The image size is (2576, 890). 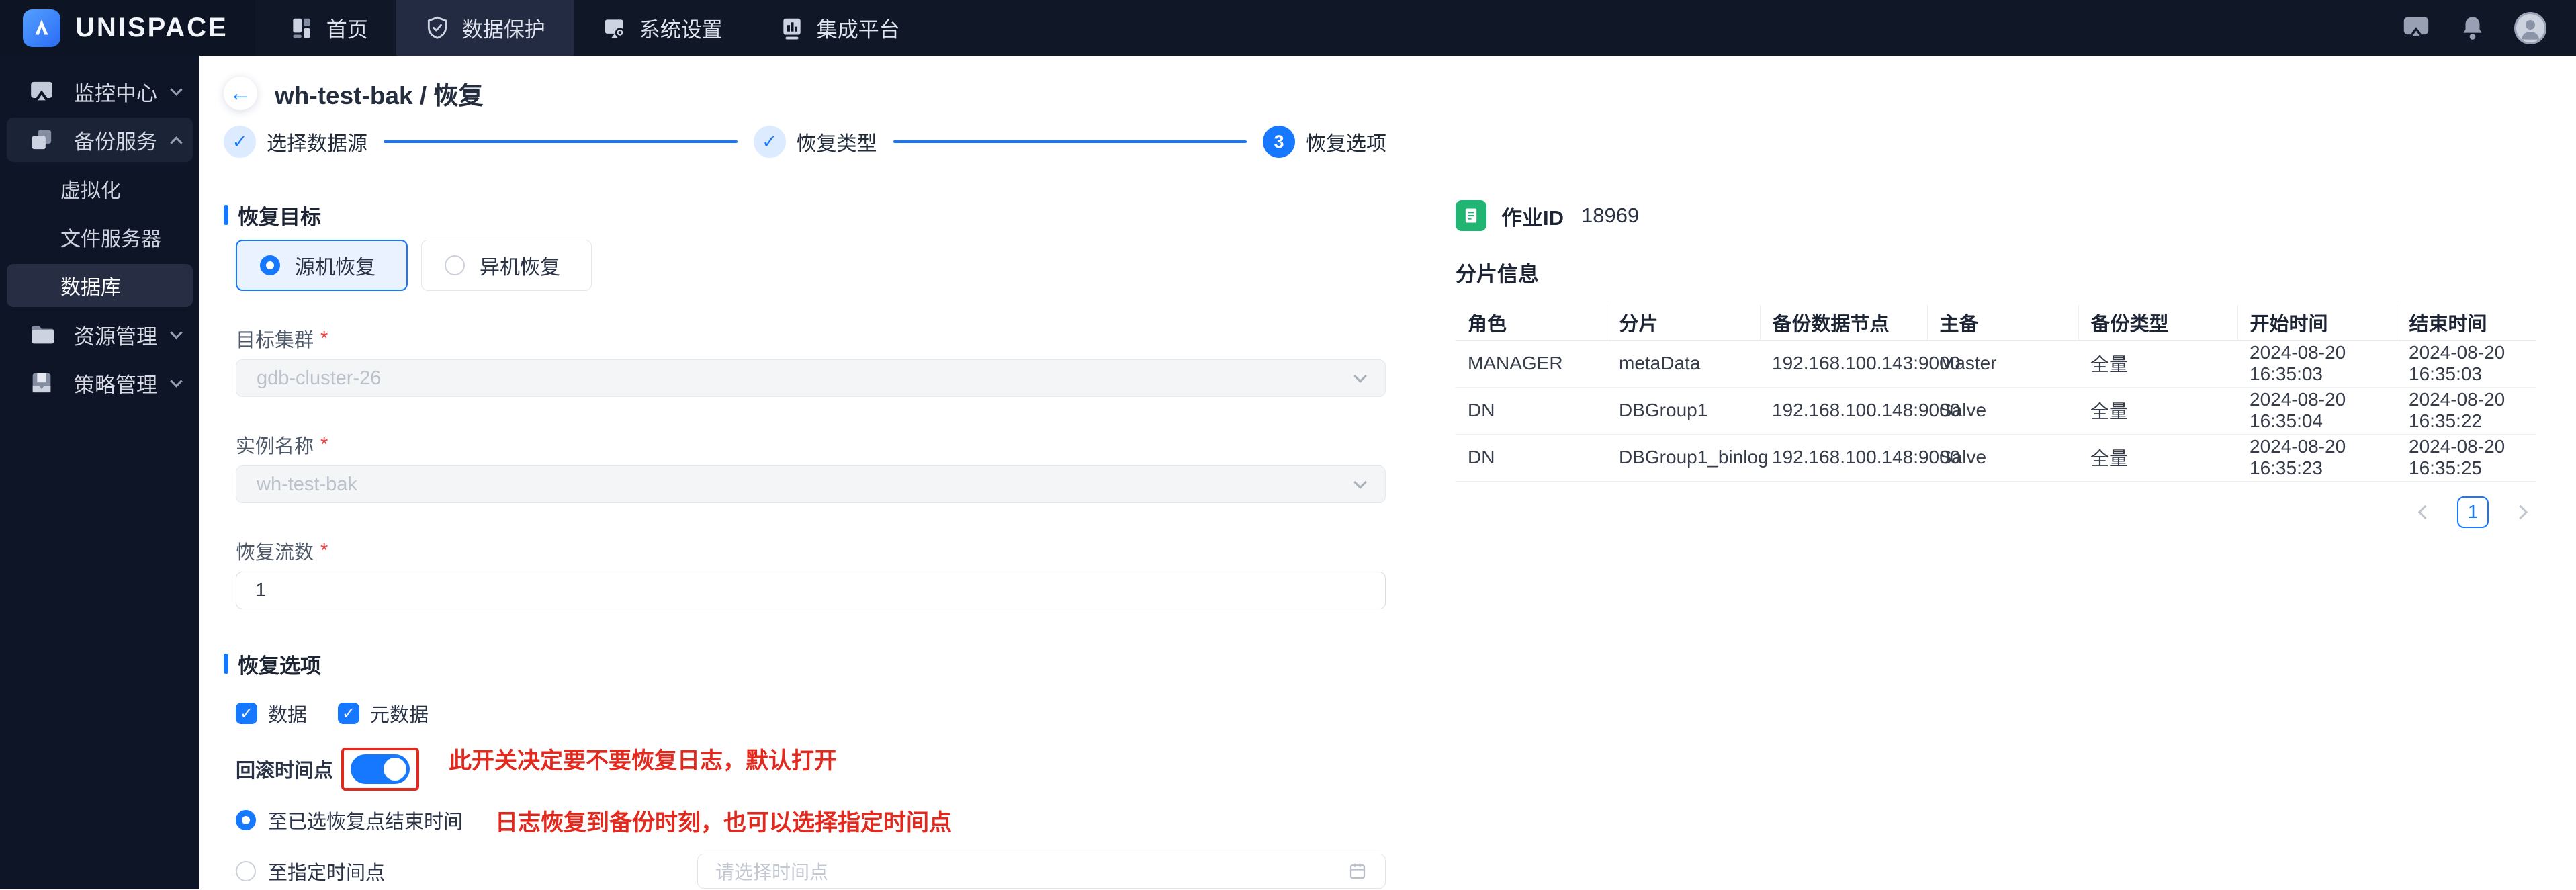 I want to click on checkbox-metadata: ✓ 元数据, so click(x=383, y=713).